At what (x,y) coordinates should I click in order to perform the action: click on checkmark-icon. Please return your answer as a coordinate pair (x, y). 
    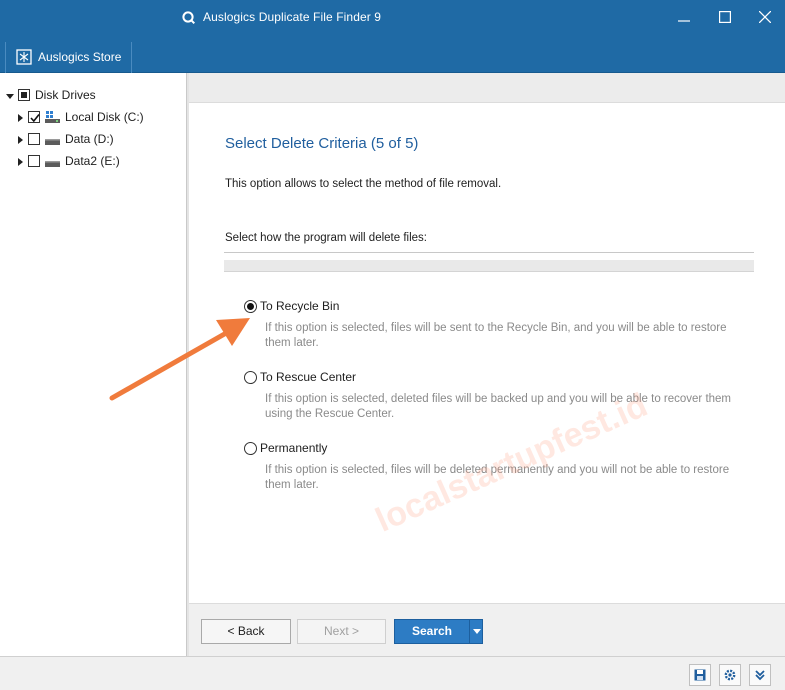
    Looking at the image, I should click on (35, 118).